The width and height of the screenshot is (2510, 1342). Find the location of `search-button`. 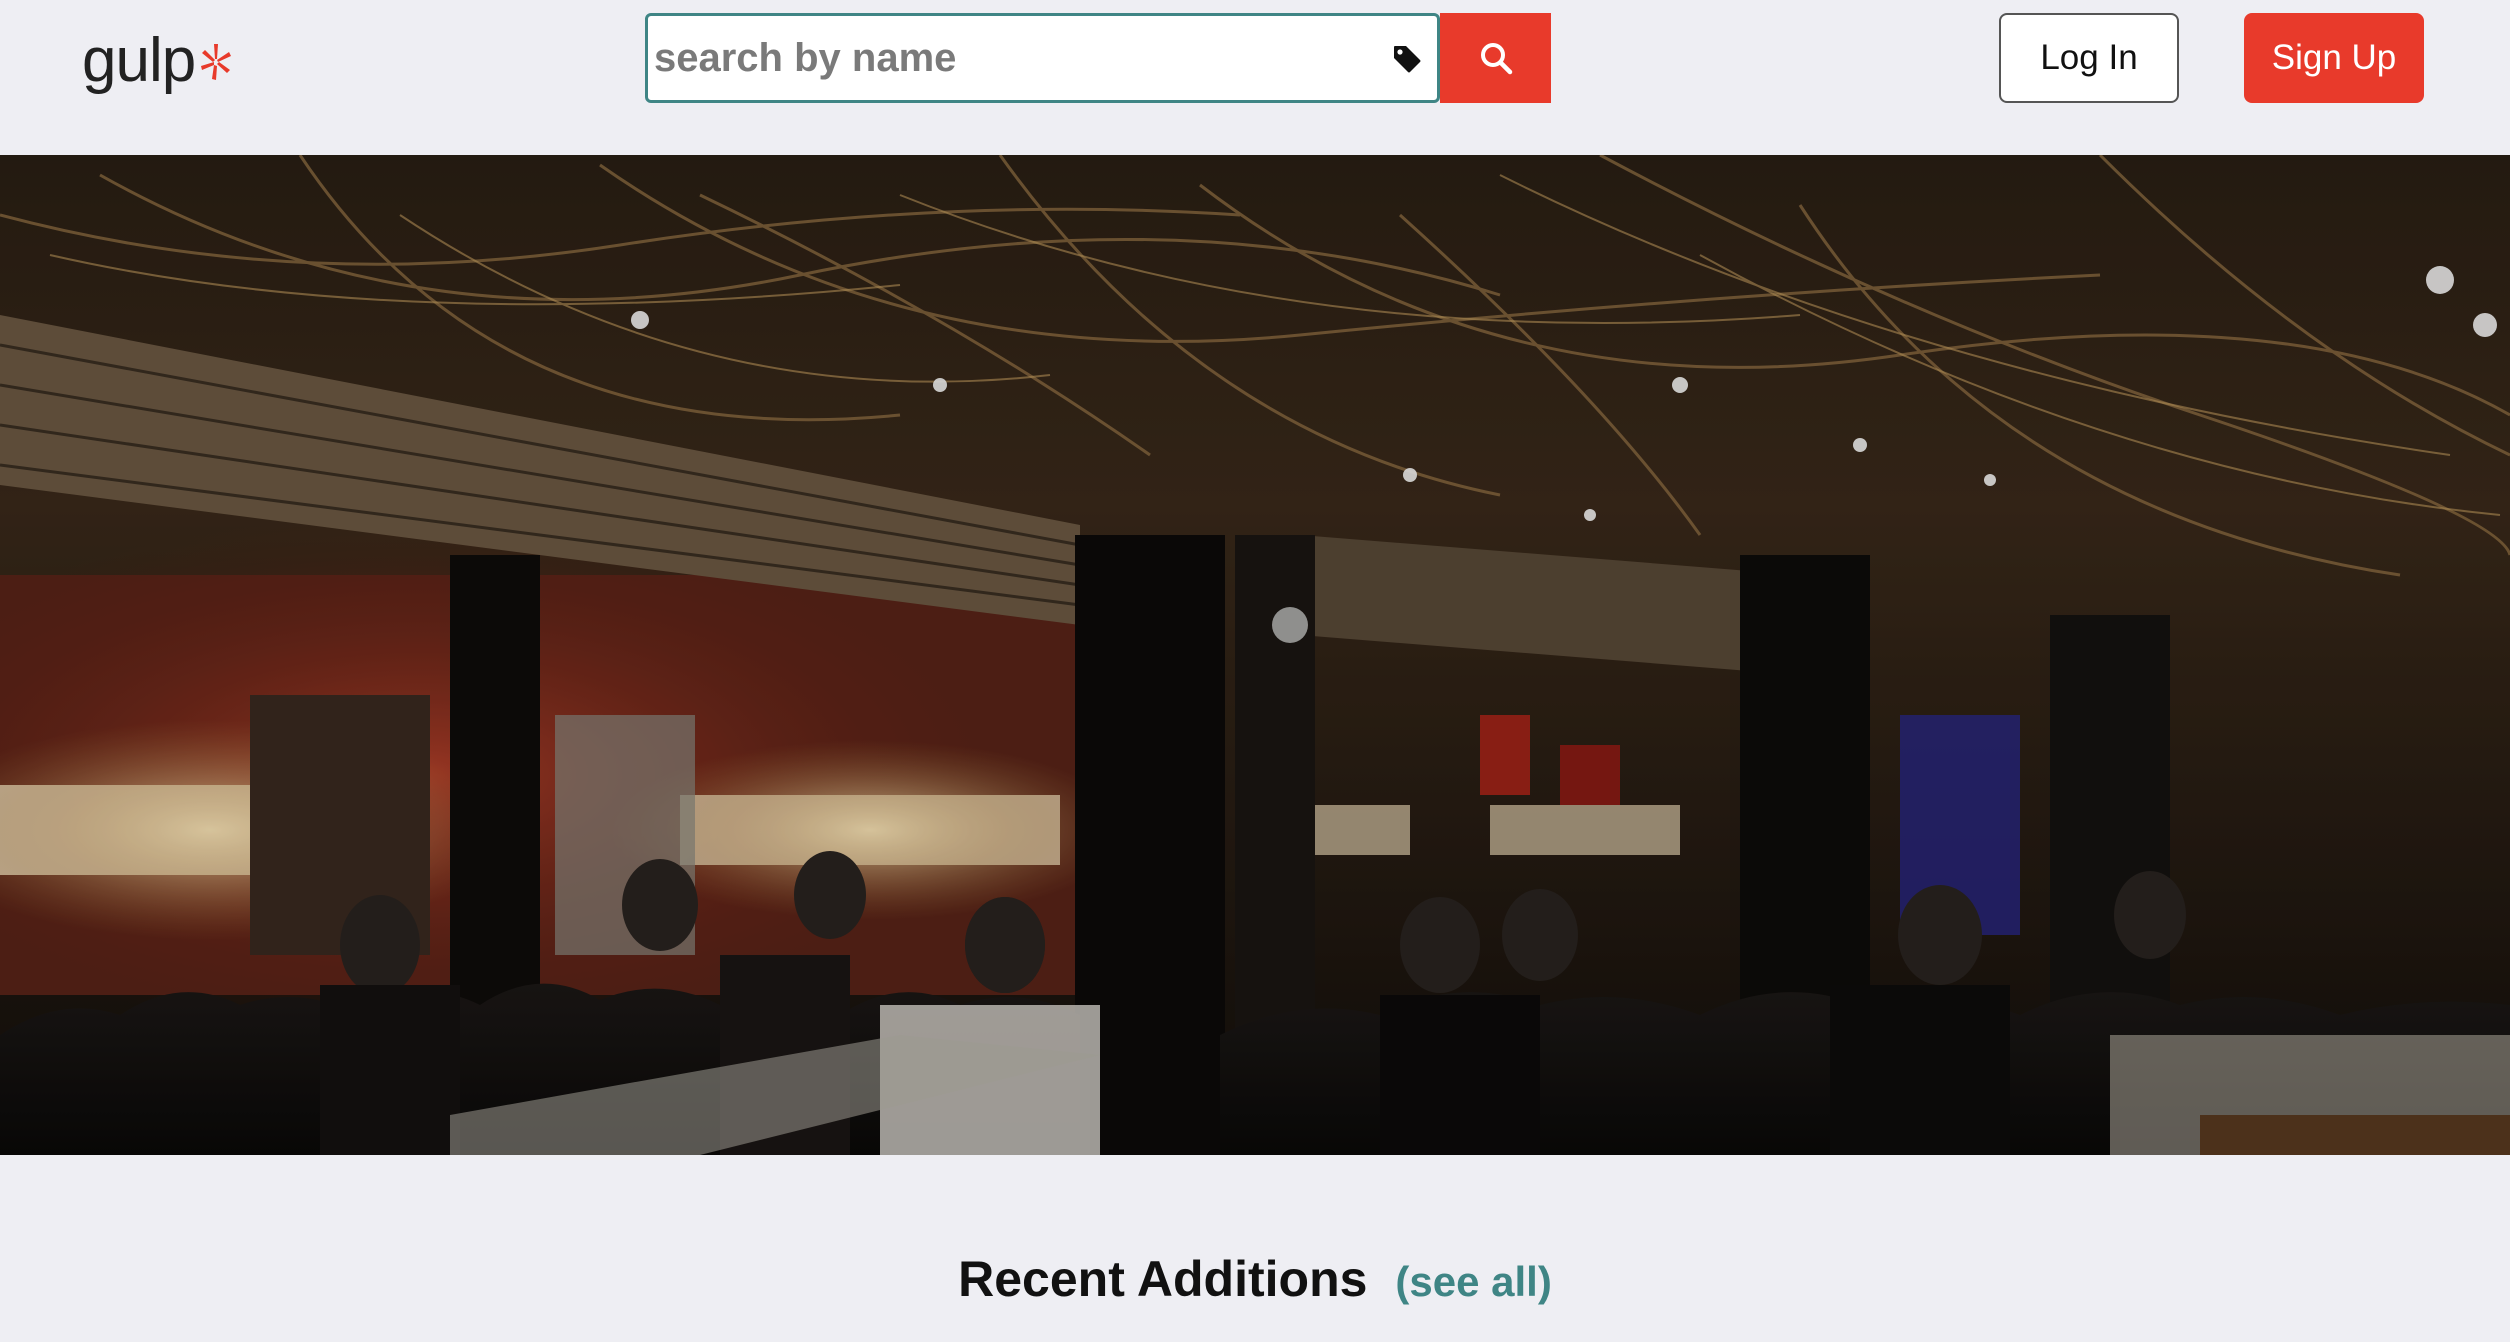

search-button is located at coordinates (1495, 58).